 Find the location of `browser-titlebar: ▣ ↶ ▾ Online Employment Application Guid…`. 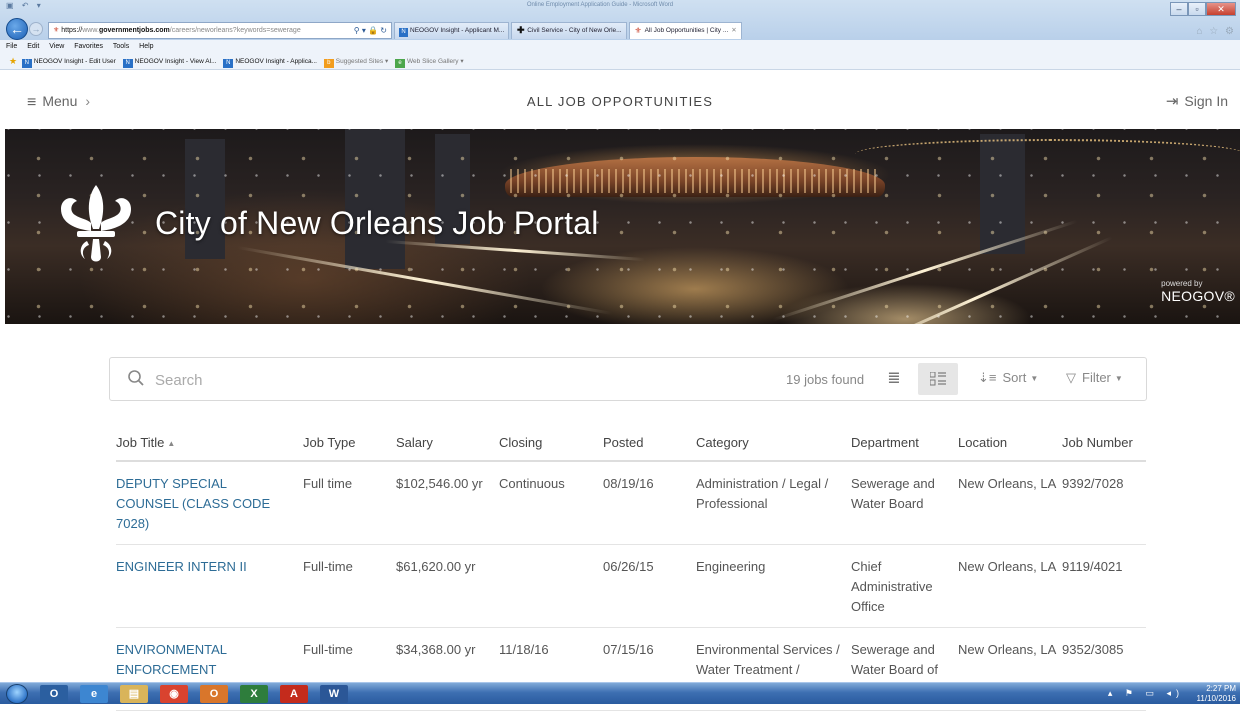

browser-titlebar: ▣ ↶ ▾ Online Employment Application Guid… is located at coordinates (620, 20).